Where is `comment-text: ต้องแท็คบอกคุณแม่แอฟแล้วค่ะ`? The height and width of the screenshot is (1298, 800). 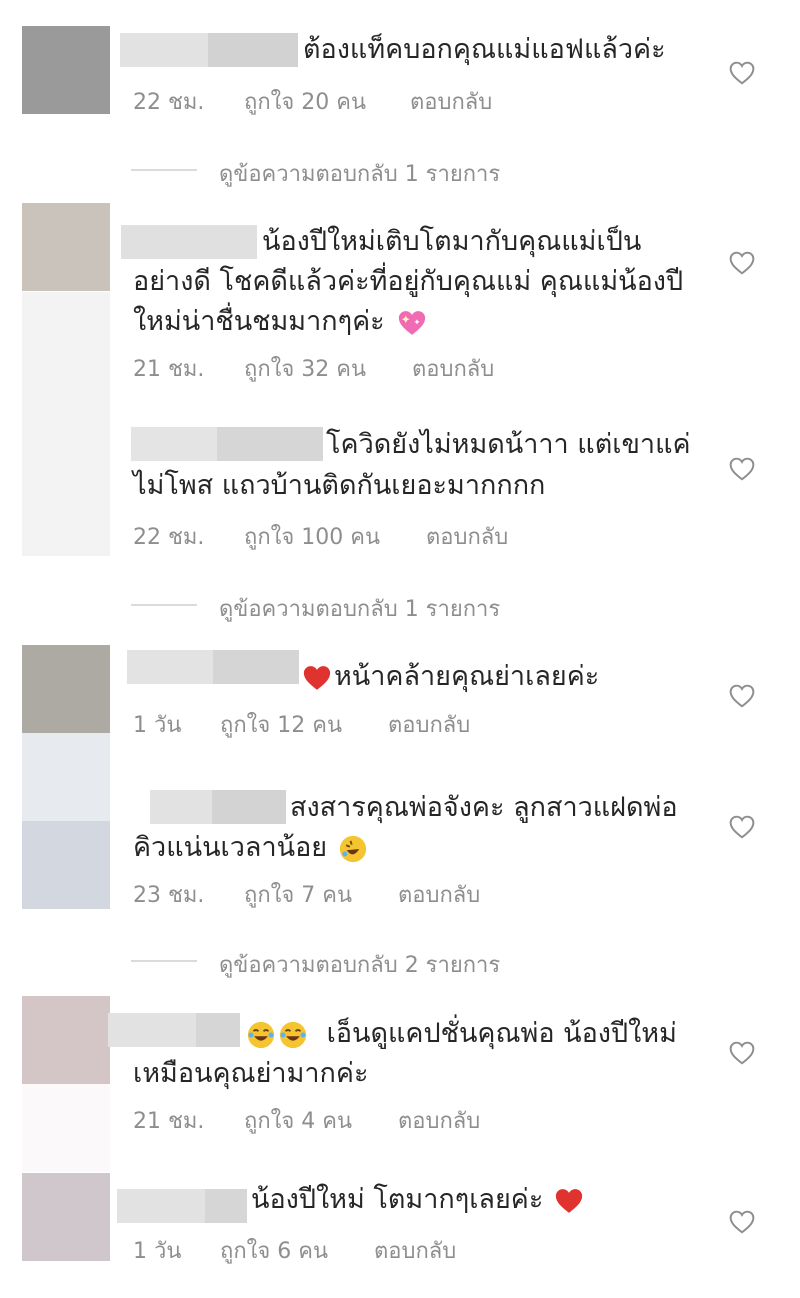 comment-text: ต้องแท็คบอกคุณแม่แอฟแล้วค่ะ is located at coordinates (484, 49).